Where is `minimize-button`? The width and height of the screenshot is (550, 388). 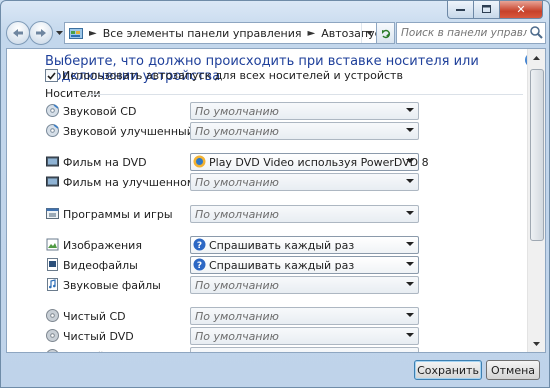 minimize-button is located at coordinates (460, 10).